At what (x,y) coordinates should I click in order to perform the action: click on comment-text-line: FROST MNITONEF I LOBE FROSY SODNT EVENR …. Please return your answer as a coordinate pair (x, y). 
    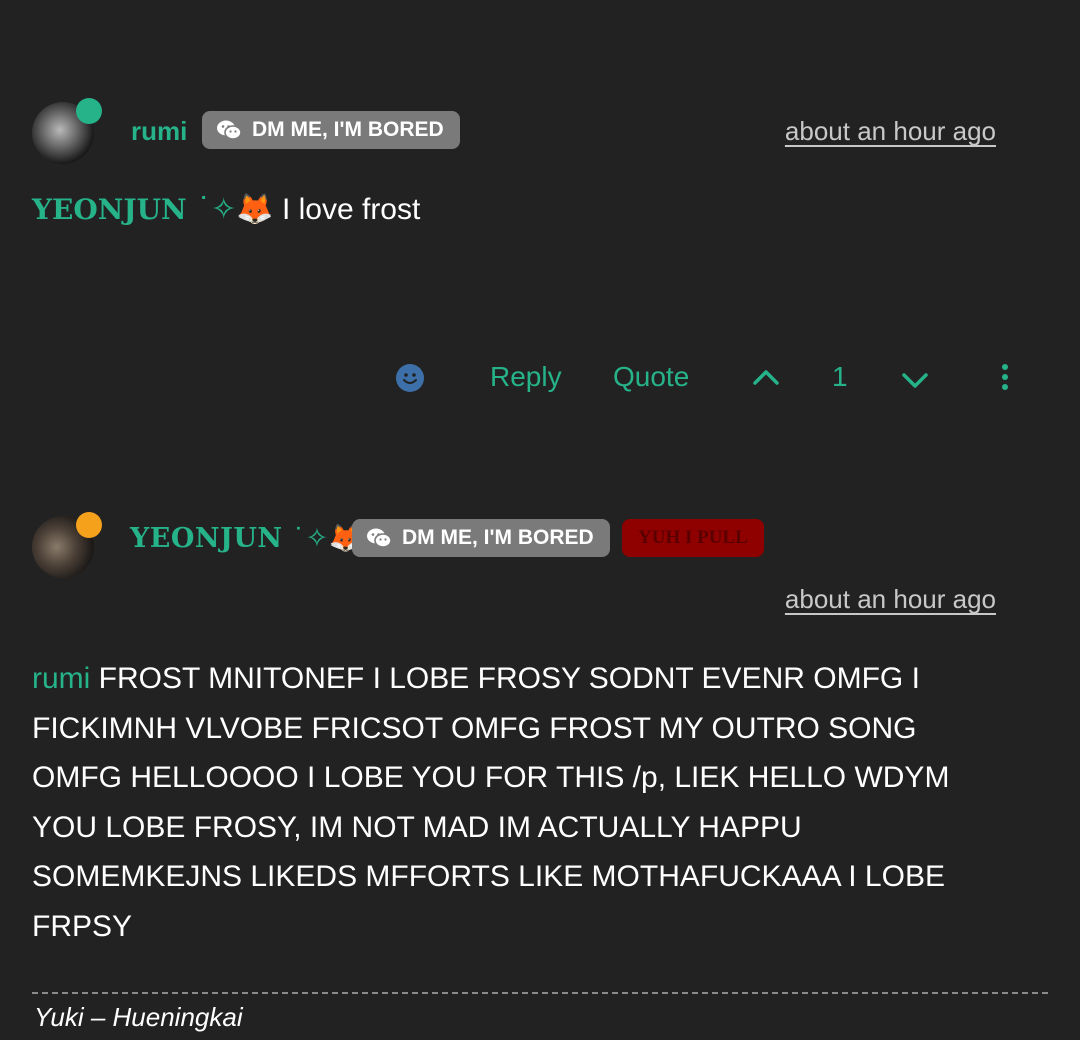
    Looking at the image, I should click on (505, 678).